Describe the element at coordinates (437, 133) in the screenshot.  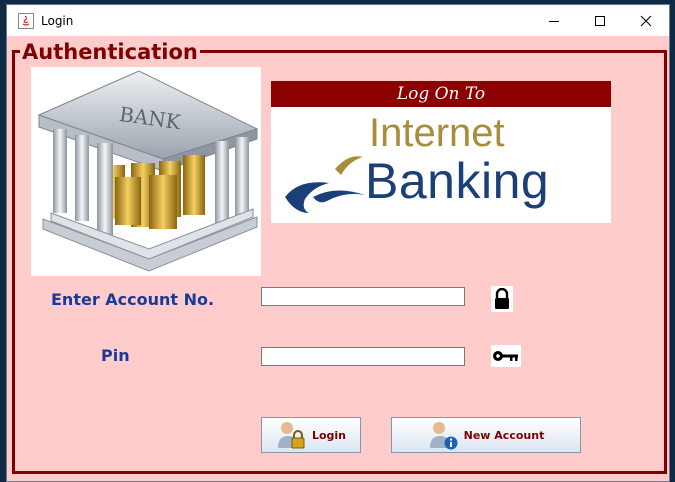
I see `banner-title-line1: Internet` at that location.